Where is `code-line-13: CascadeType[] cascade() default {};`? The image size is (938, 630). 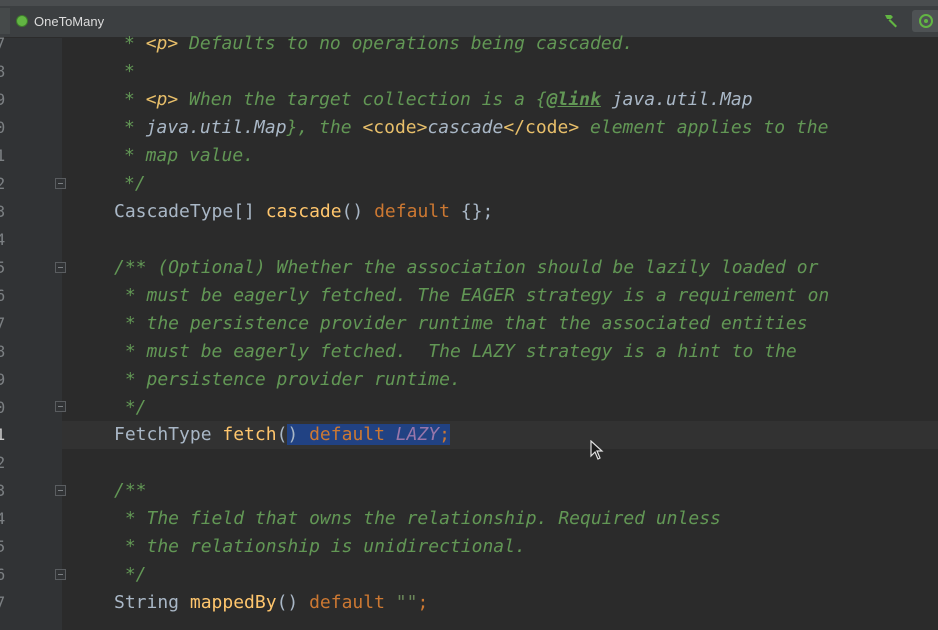
code-line-13: CascadeType[] cascade() default {}; is located at coordinates (303, 212).